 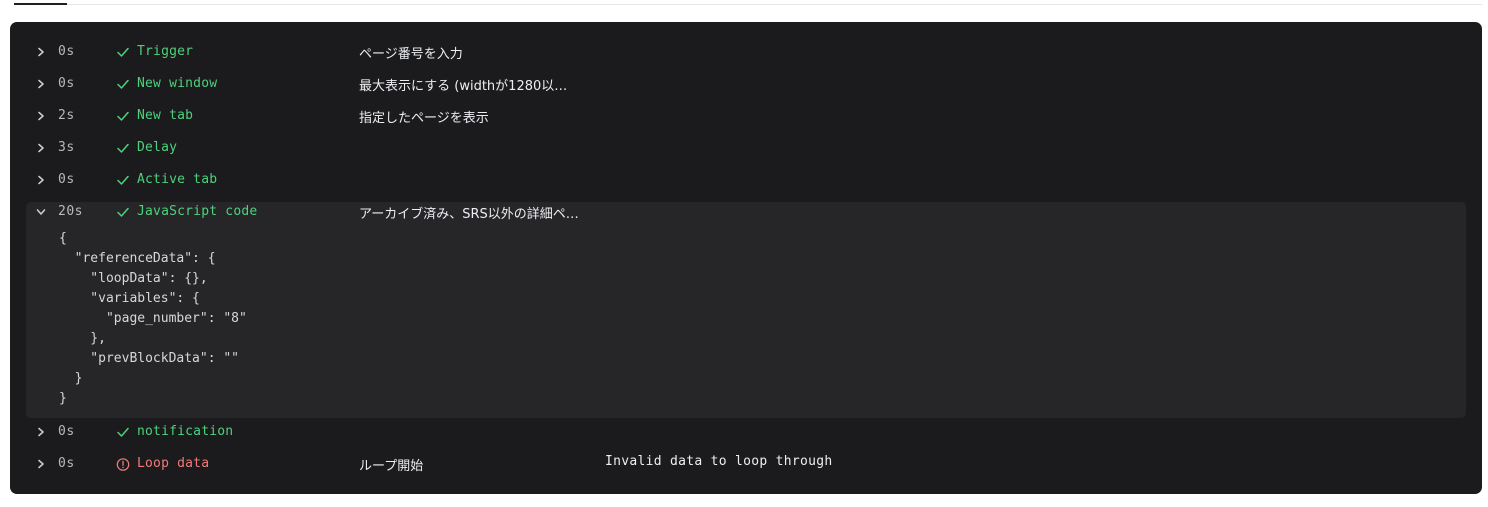 What do you see at coordinates (746, 58) in the screenshot?
I see `log-entry: 0s Trigger ページ番号を入力` at bounding box center [746, 58].